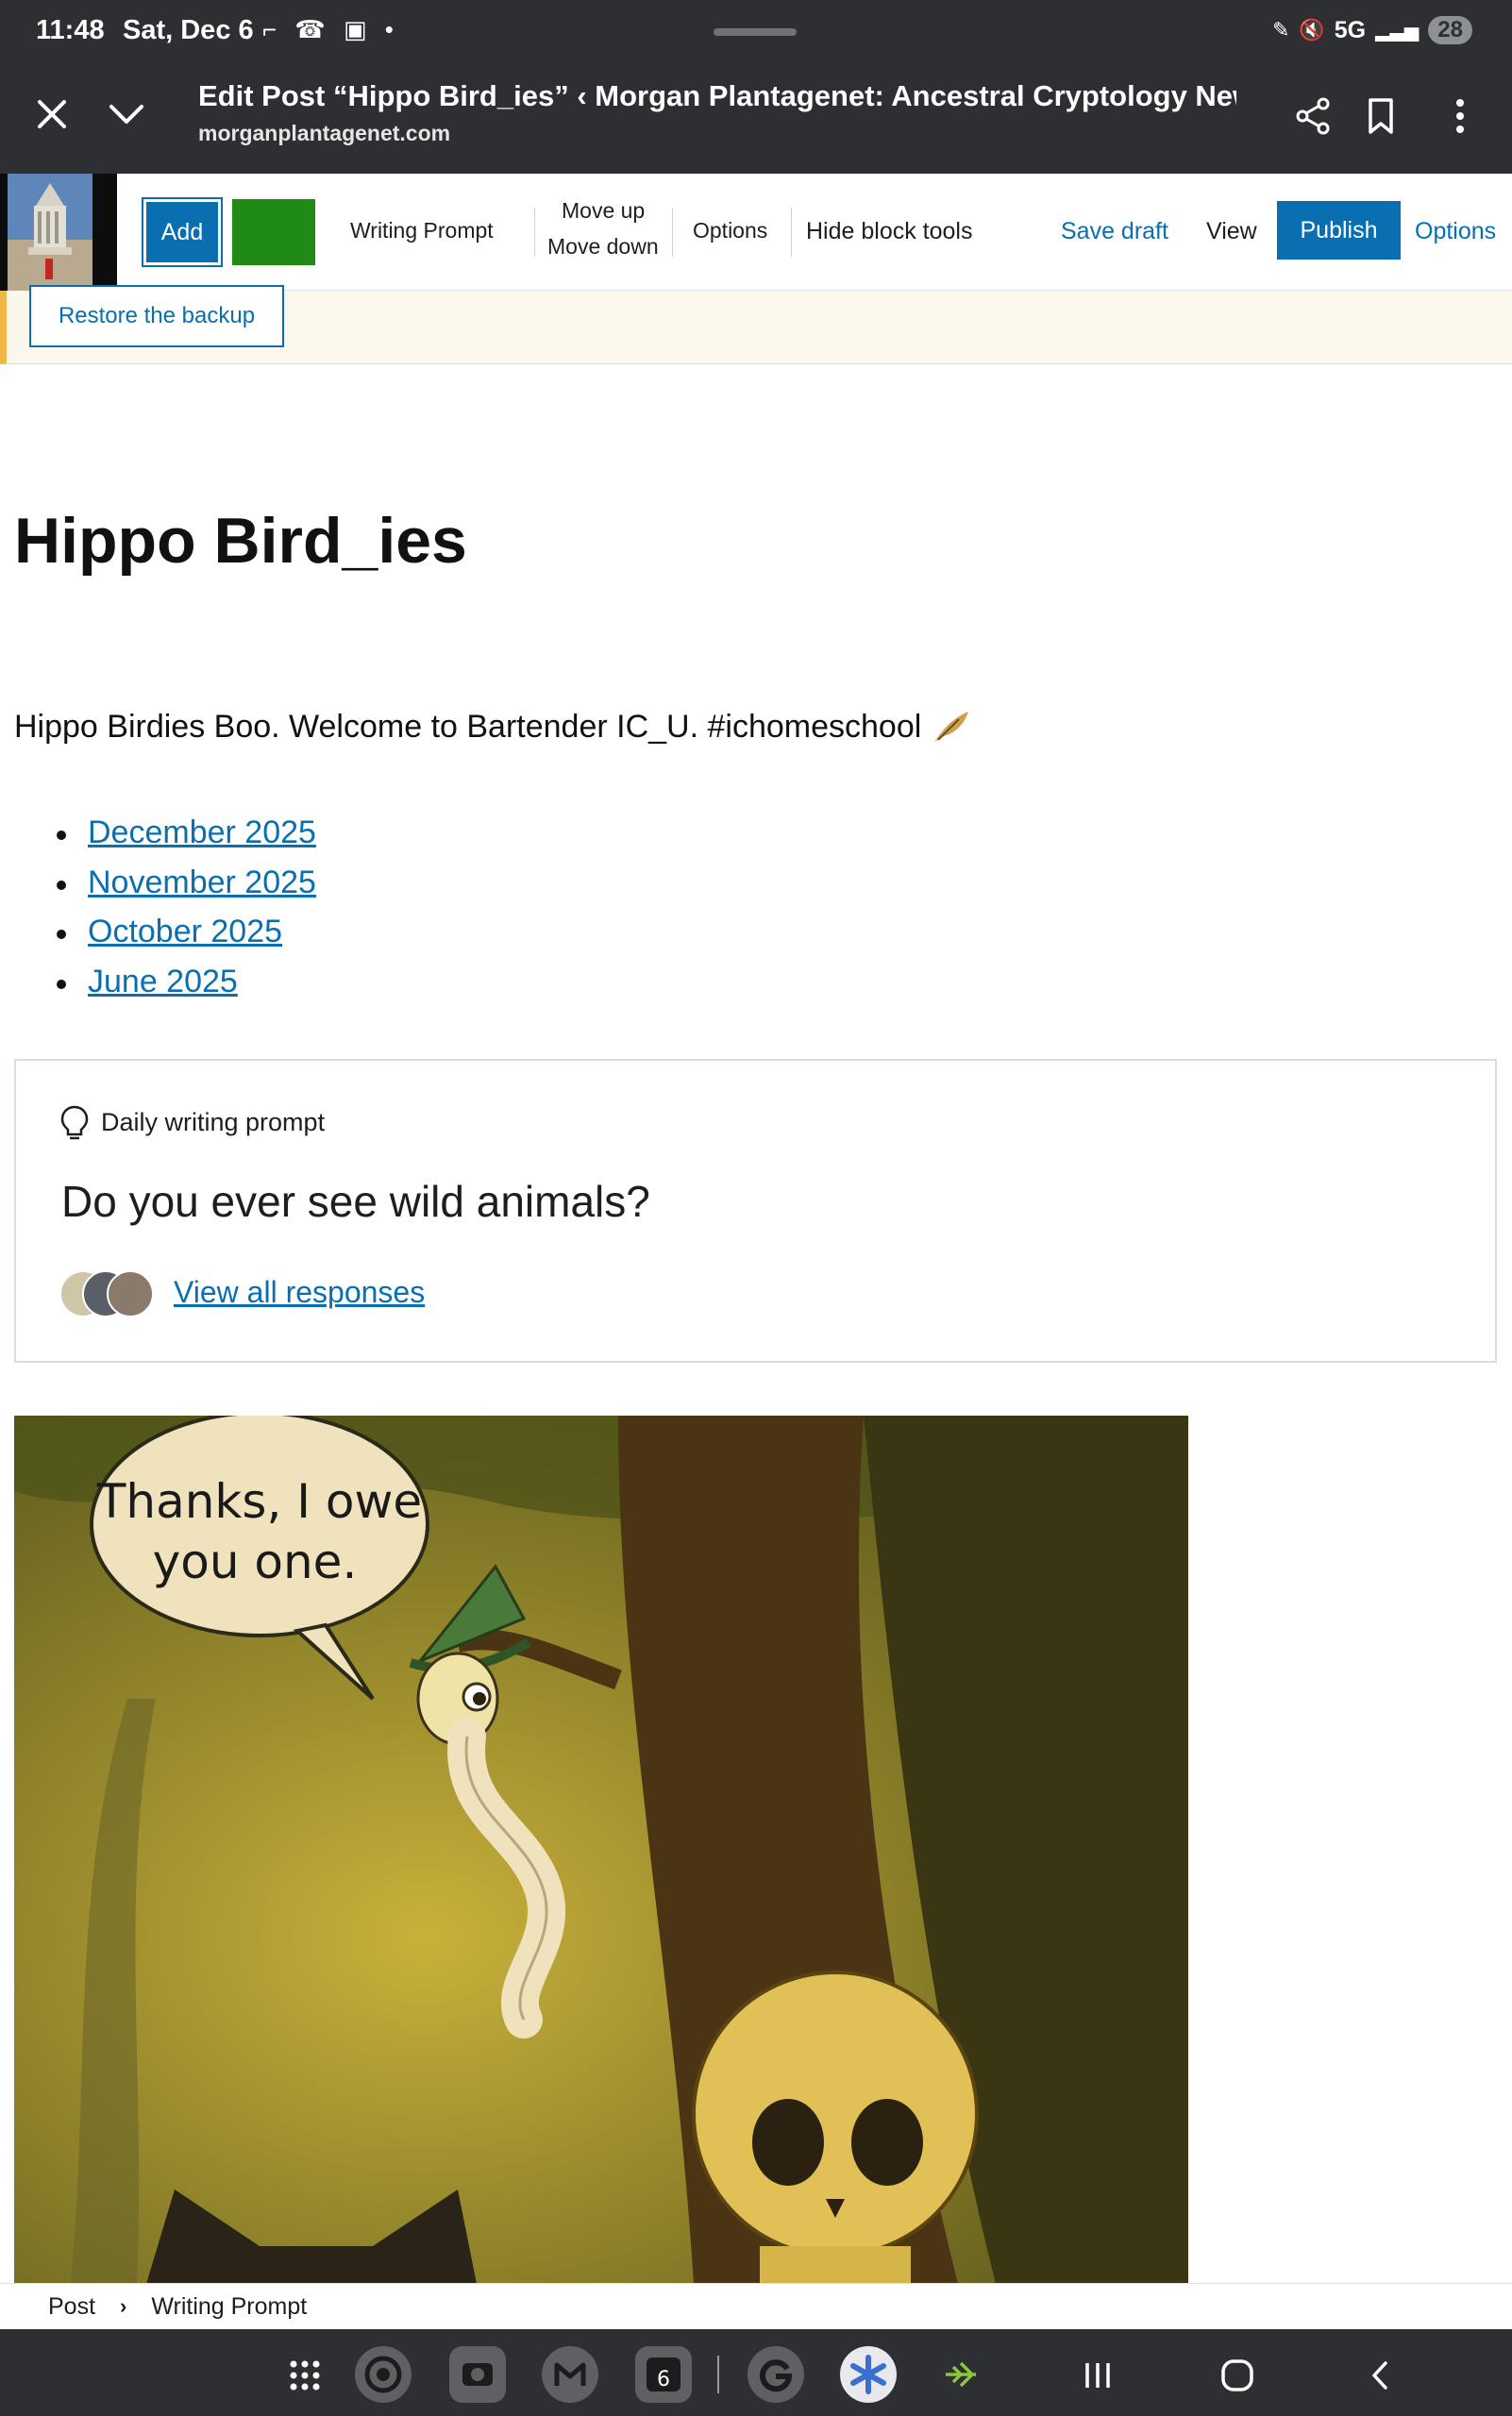 The height and width of the screenshot is (2416, 1512). I want to click on chrome-app-icon, so click(383, 2375).